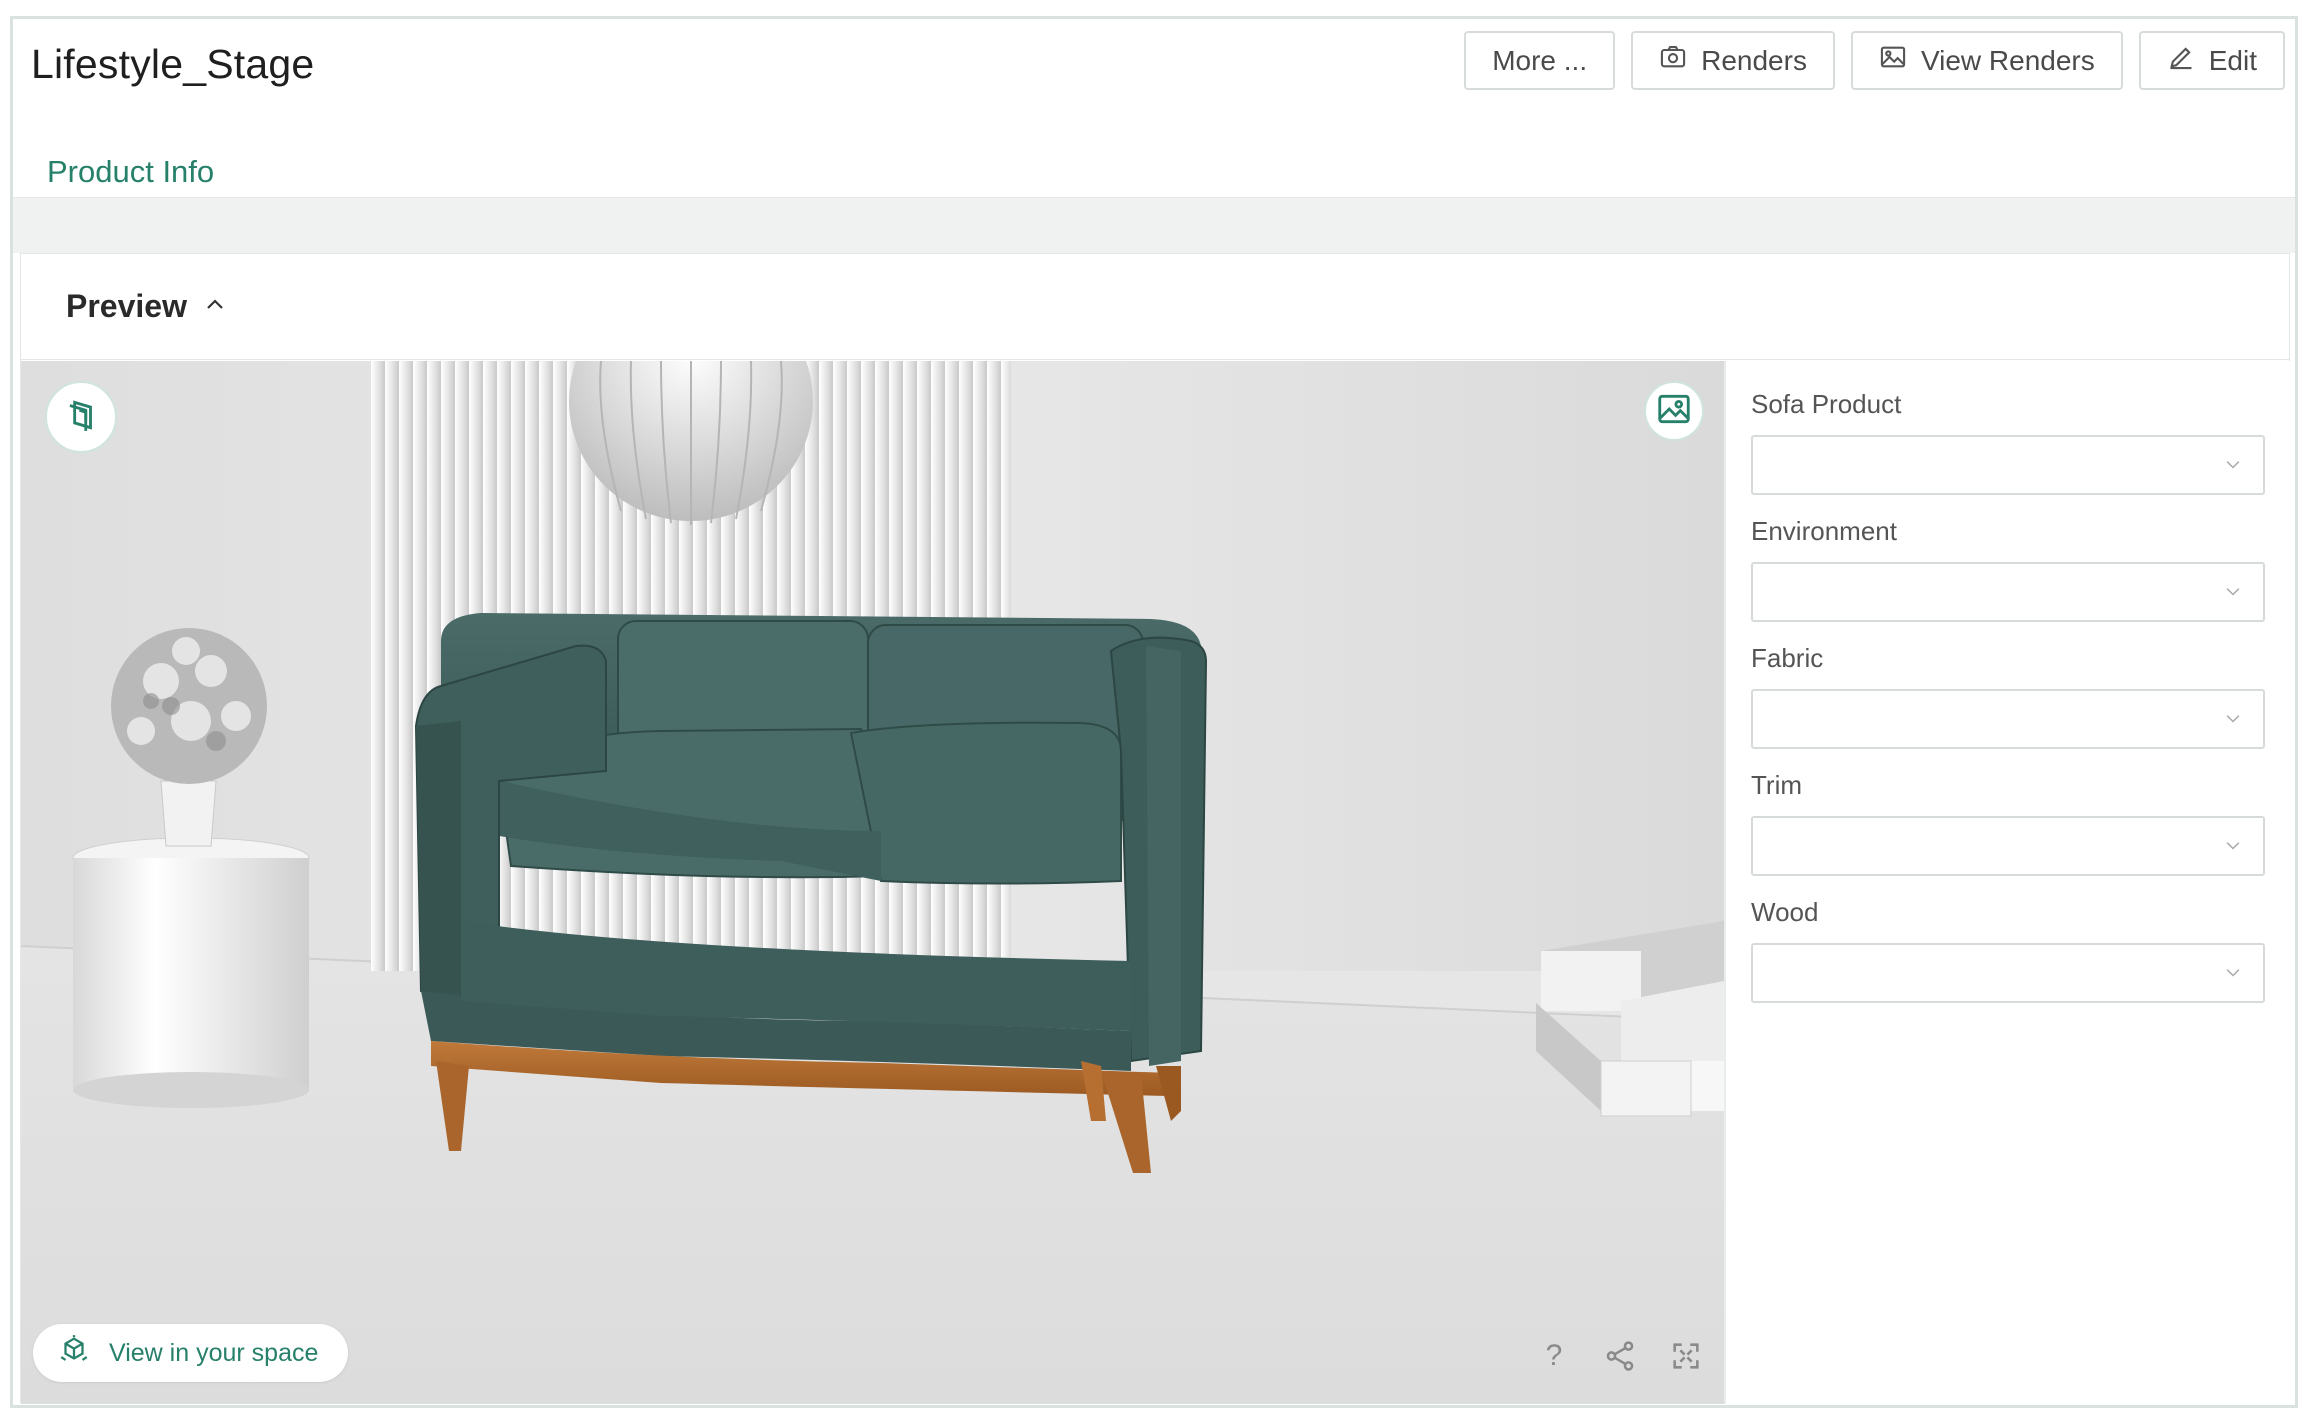 The height and width of the screenshot is (1415, 2304). I want to click on environment-select, so click(2008, 592).